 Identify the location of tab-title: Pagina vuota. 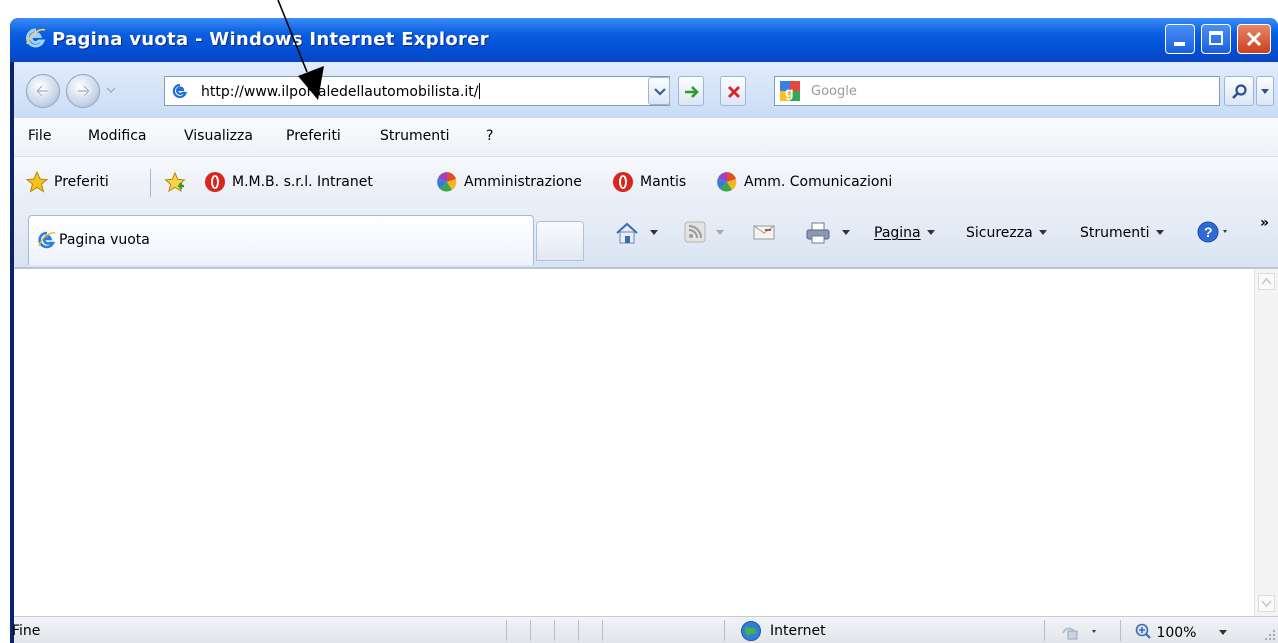
(104, 240).